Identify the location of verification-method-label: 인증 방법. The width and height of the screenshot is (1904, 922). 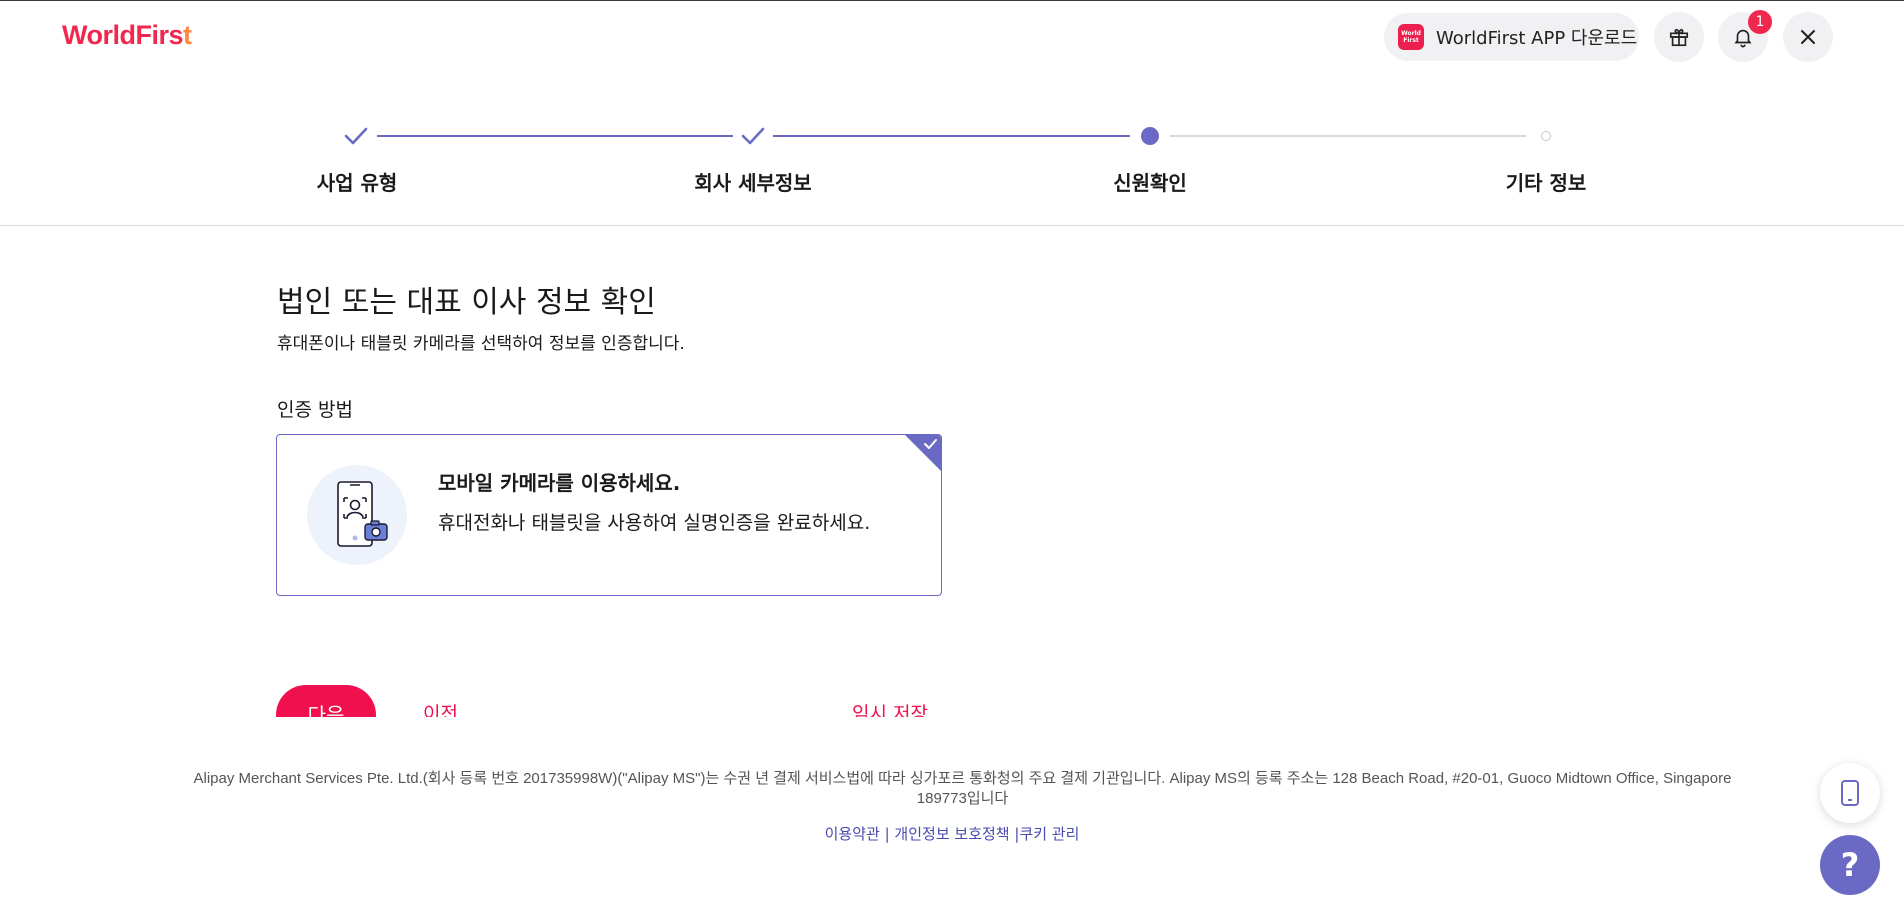
(315, 410).